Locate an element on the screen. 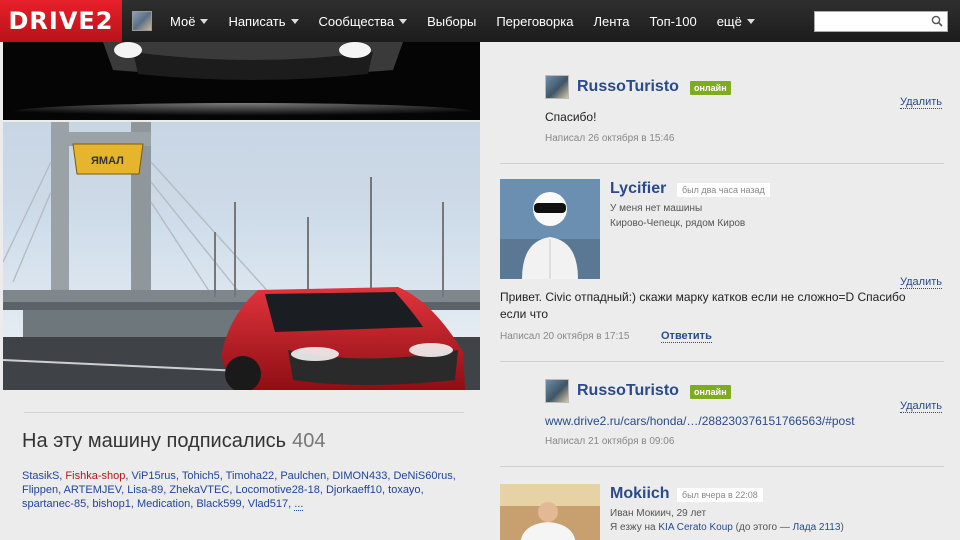  subscriber-link: Djorkaeff10 is located at coordinates (354, 490).